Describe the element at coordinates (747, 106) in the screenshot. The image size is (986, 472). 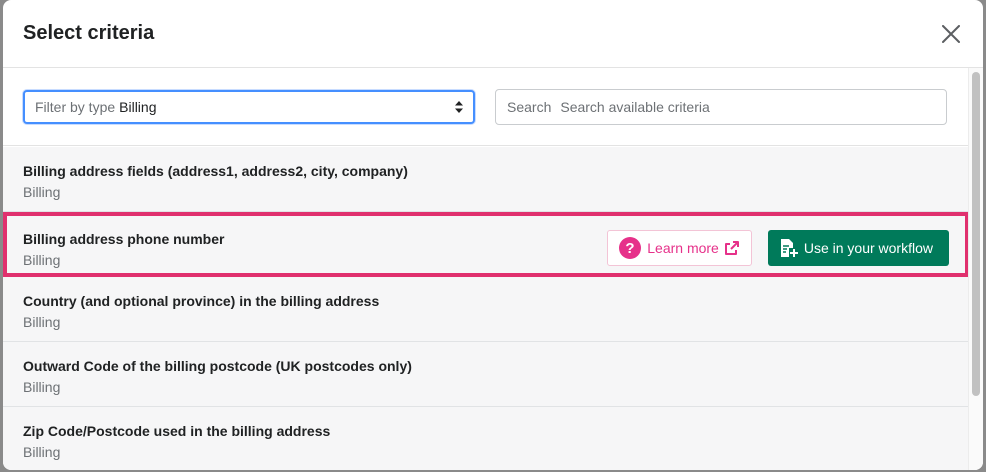
I see `search-input` at that location.